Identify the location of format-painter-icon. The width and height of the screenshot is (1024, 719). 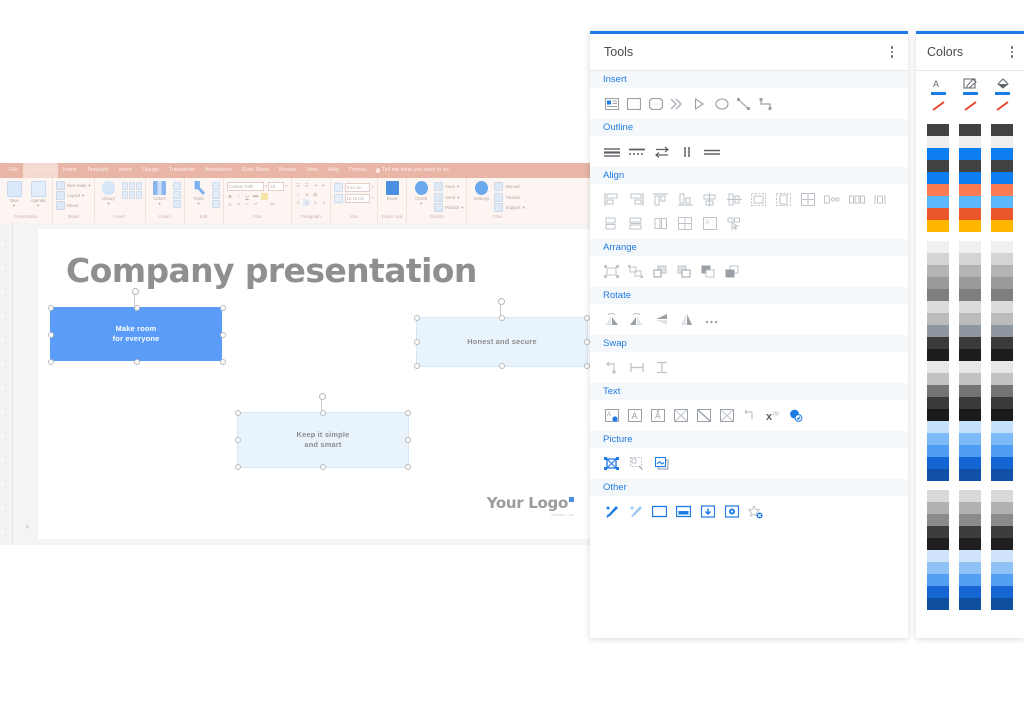
(611, 511).